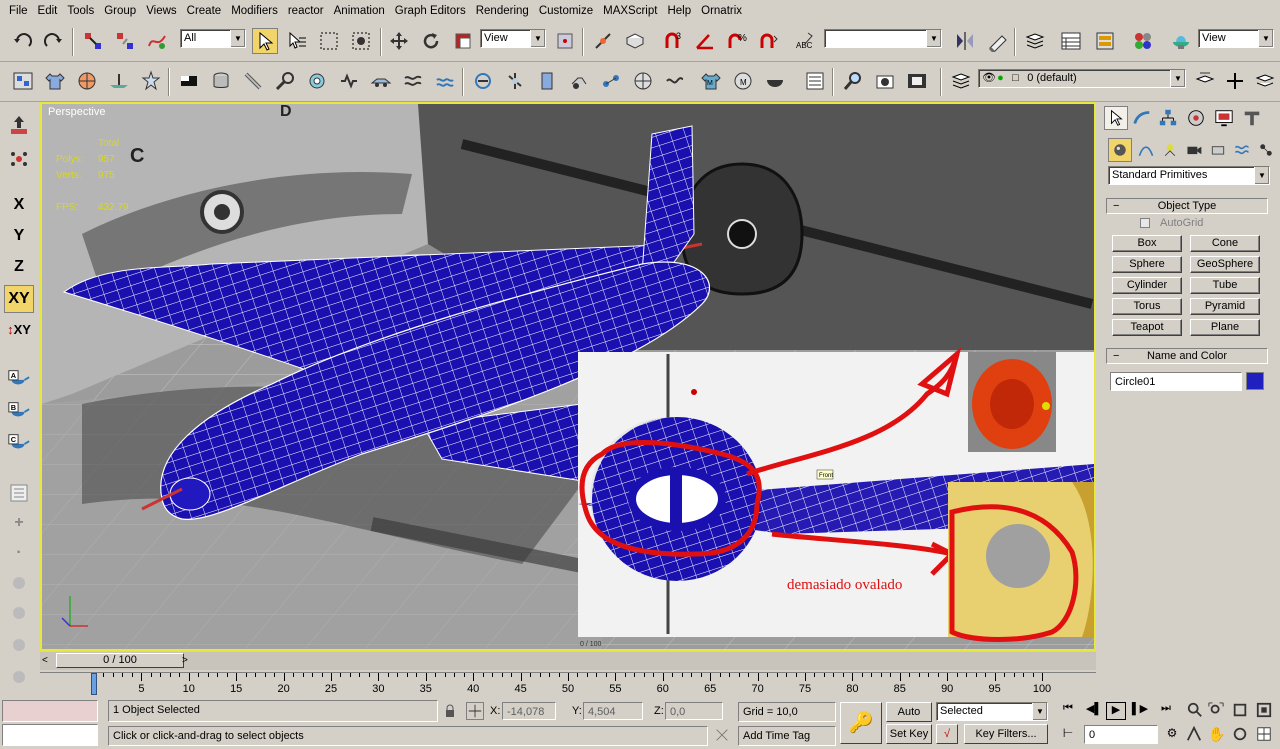 Image resolution: width=1280 pixels, height=749 pixels. What do you see at coordinates (787, 736) in the screenshot?
I see `add-time-tag-field: Add Time Tag` at bounding box center [787, 736].